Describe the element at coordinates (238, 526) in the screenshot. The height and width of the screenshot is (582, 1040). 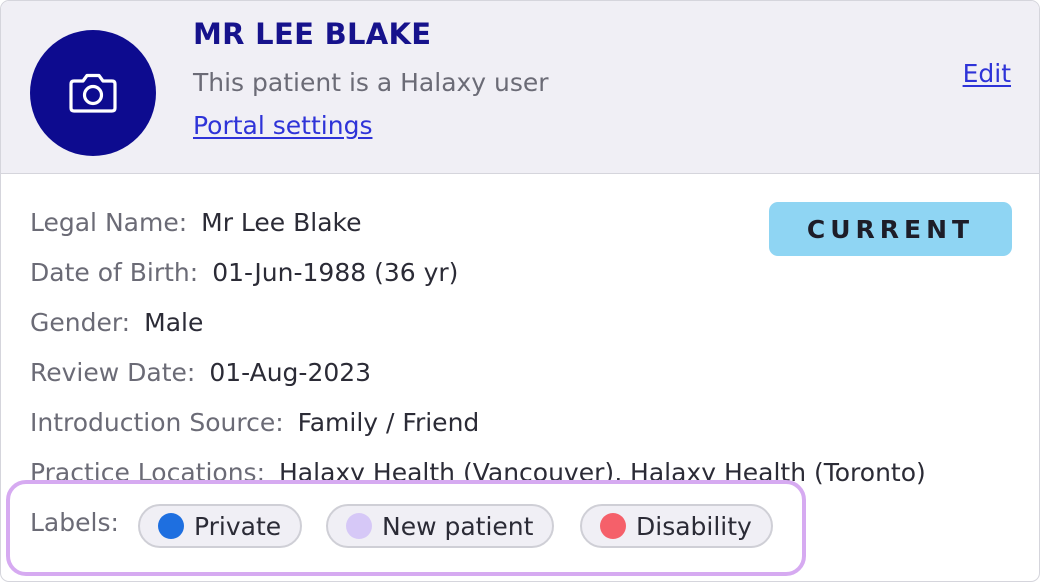
I see `label-chip-text: Private` at that location.